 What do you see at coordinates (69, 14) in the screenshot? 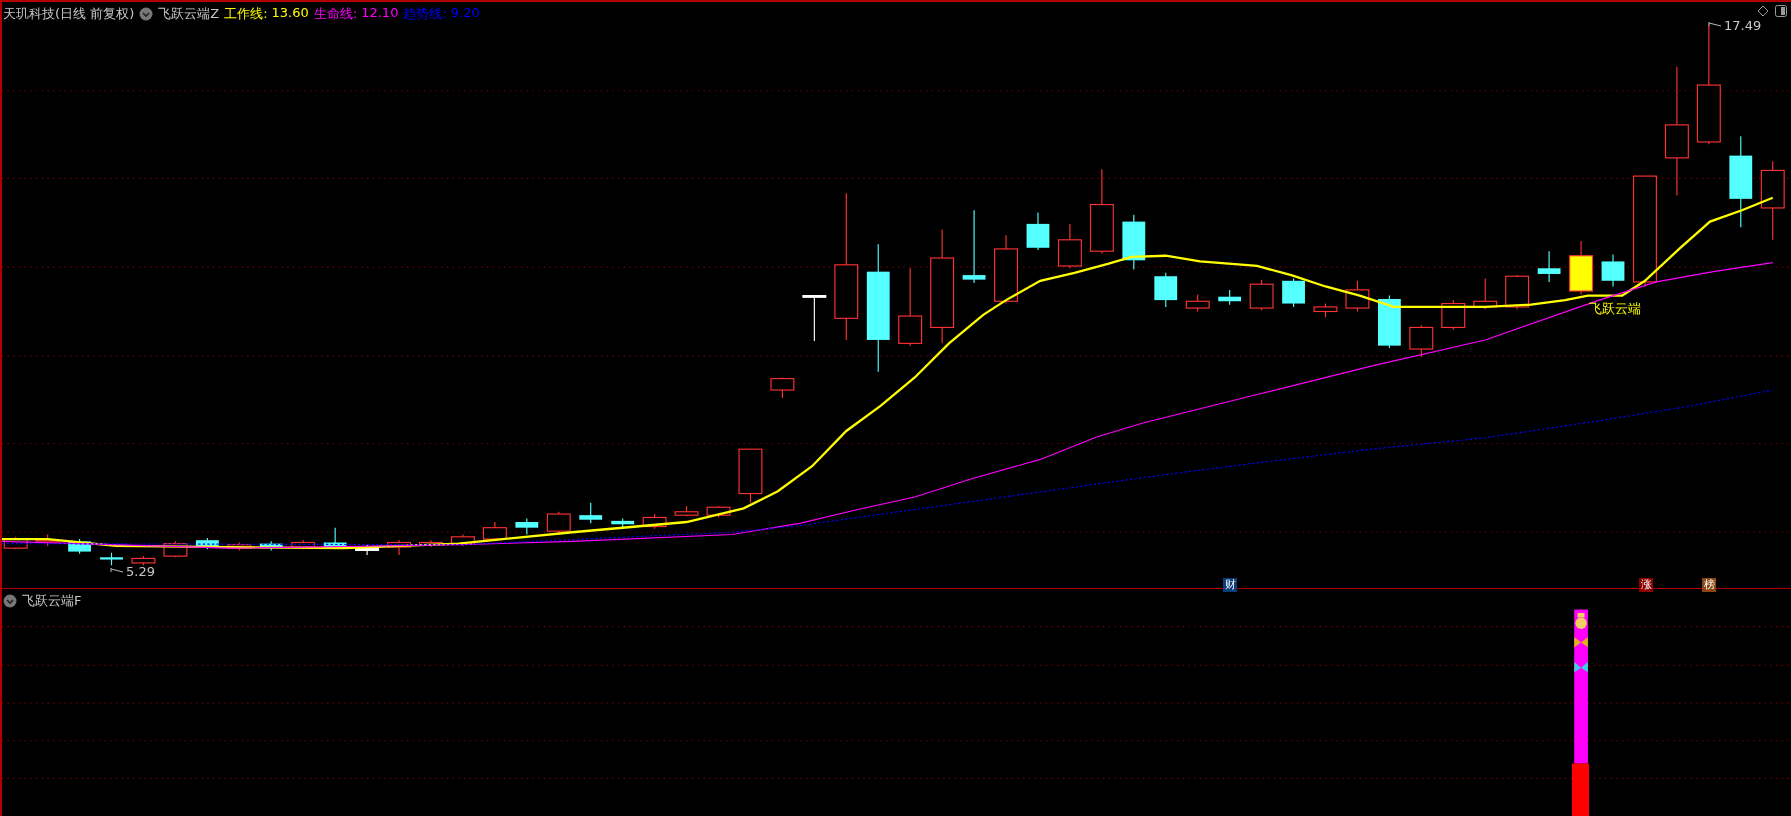
I see `stock-title: 天玑科技(日线 前复权)` at bounding box center [69, 14].